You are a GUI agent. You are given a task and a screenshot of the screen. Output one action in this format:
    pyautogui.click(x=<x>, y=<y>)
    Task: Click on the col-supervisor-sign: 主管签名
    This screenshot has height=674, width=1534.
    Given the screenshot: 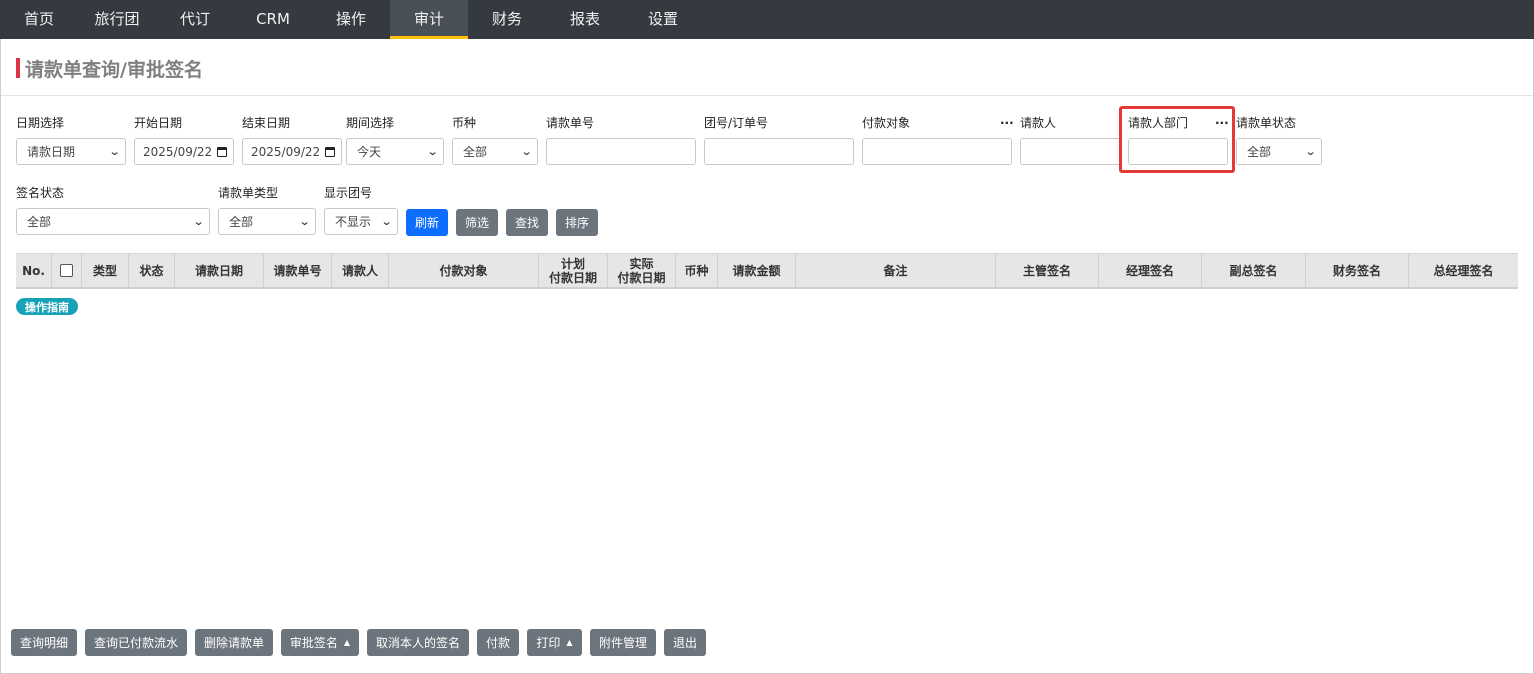 What is the action you would take?
    pyautogui.click(x=1047, y=270)
    